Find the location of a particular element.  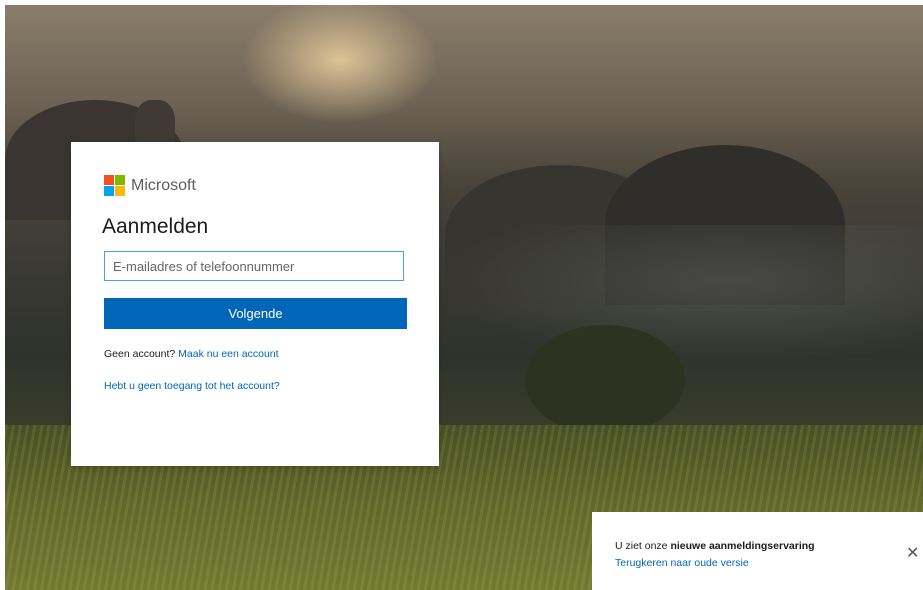

create-account-row: Geen account? Maak nu een account is located at coordinates (191, 354).